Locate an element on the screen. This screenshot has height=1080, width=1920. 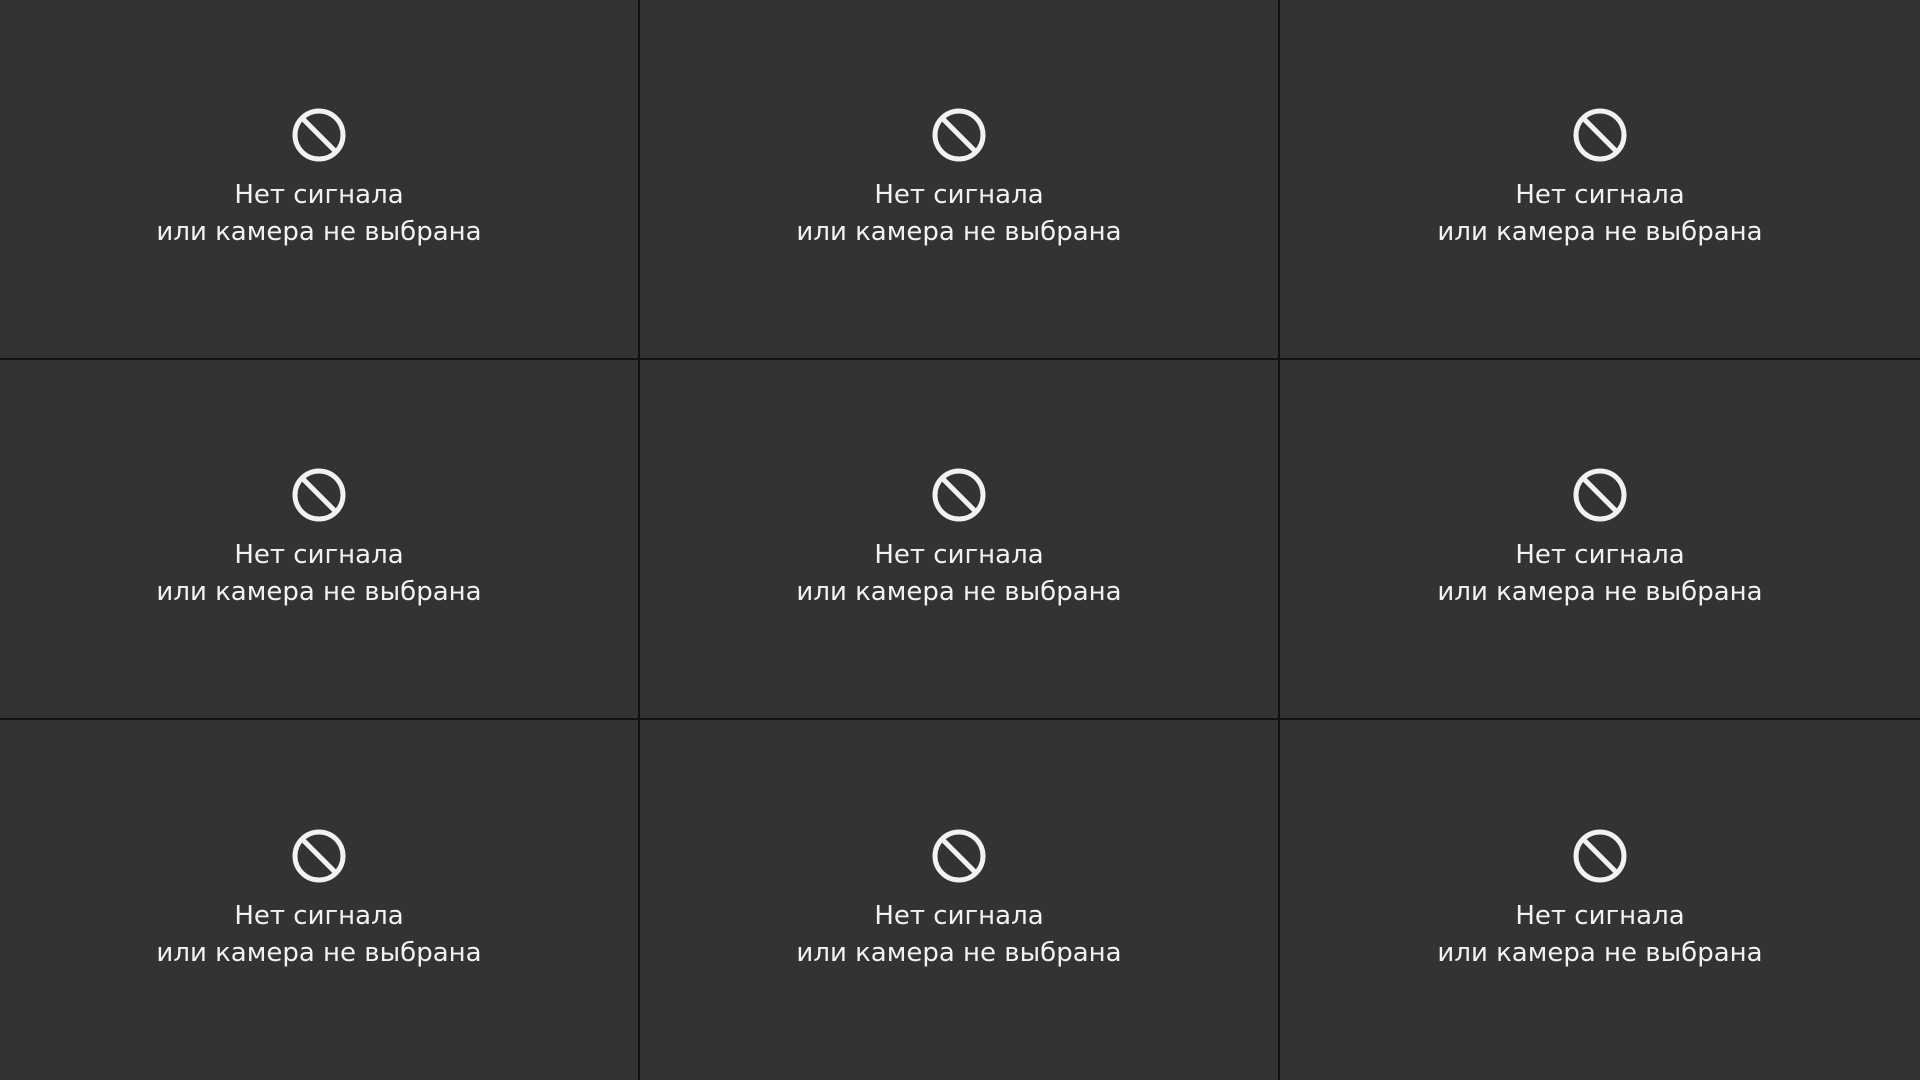
camera-tile-1: Нет сигнала или камера не выбрана is located at coordinates (319, 179).